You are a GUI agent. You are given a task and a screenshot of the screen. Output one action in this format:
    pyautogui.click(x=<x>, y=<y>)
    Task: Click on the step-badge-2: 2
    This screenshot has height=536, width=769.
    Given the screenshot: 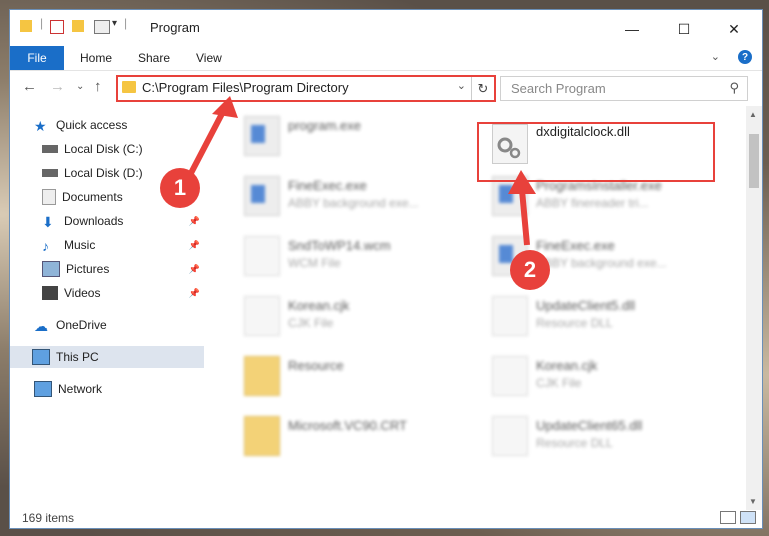 What is the action you would take?
    pyautogui.click(x=530, y=270)
    